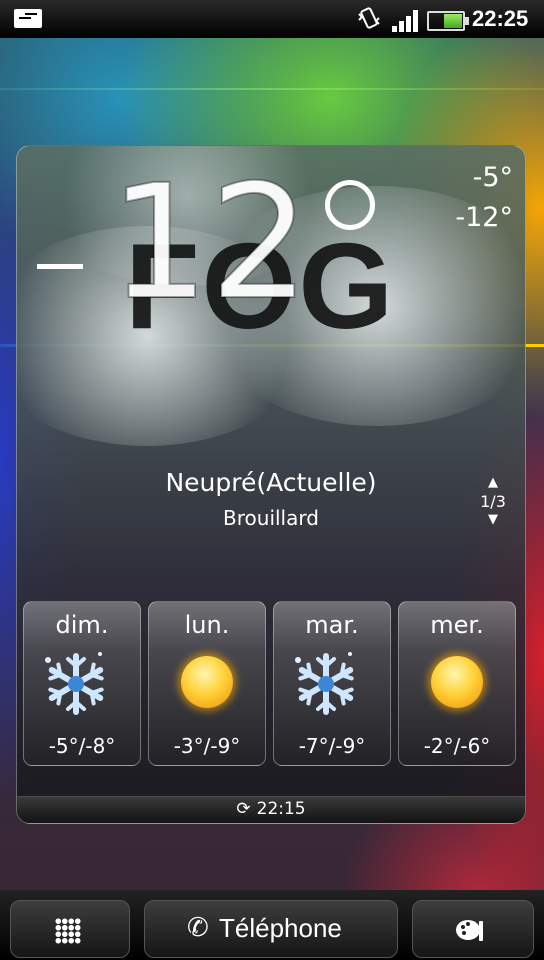 The image size is (544, 960). Describe the element at coordinates (350, 205) in the screenshot. I see `degree-symbol` at that location.